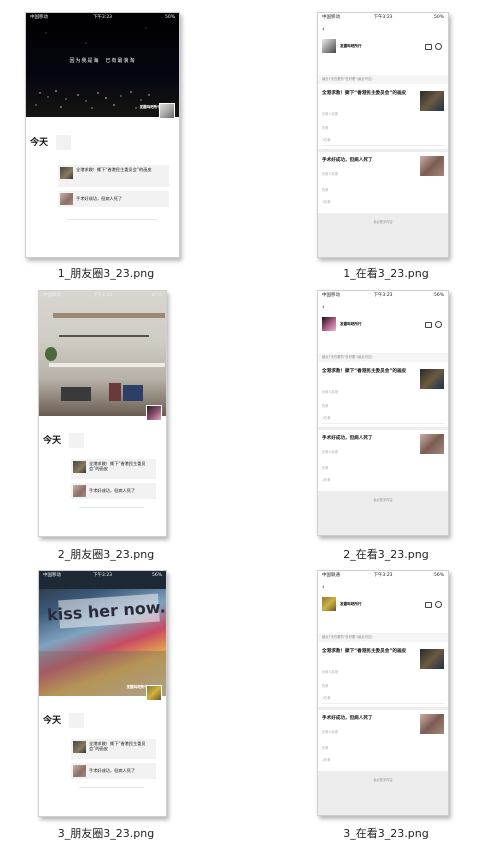 Image resolution: width=485 pixels, height=863 pixels. Describe the element at coordinates (386, 833) in the screenshot. I see `file-caption: 3_在看3_23.png` at that location.